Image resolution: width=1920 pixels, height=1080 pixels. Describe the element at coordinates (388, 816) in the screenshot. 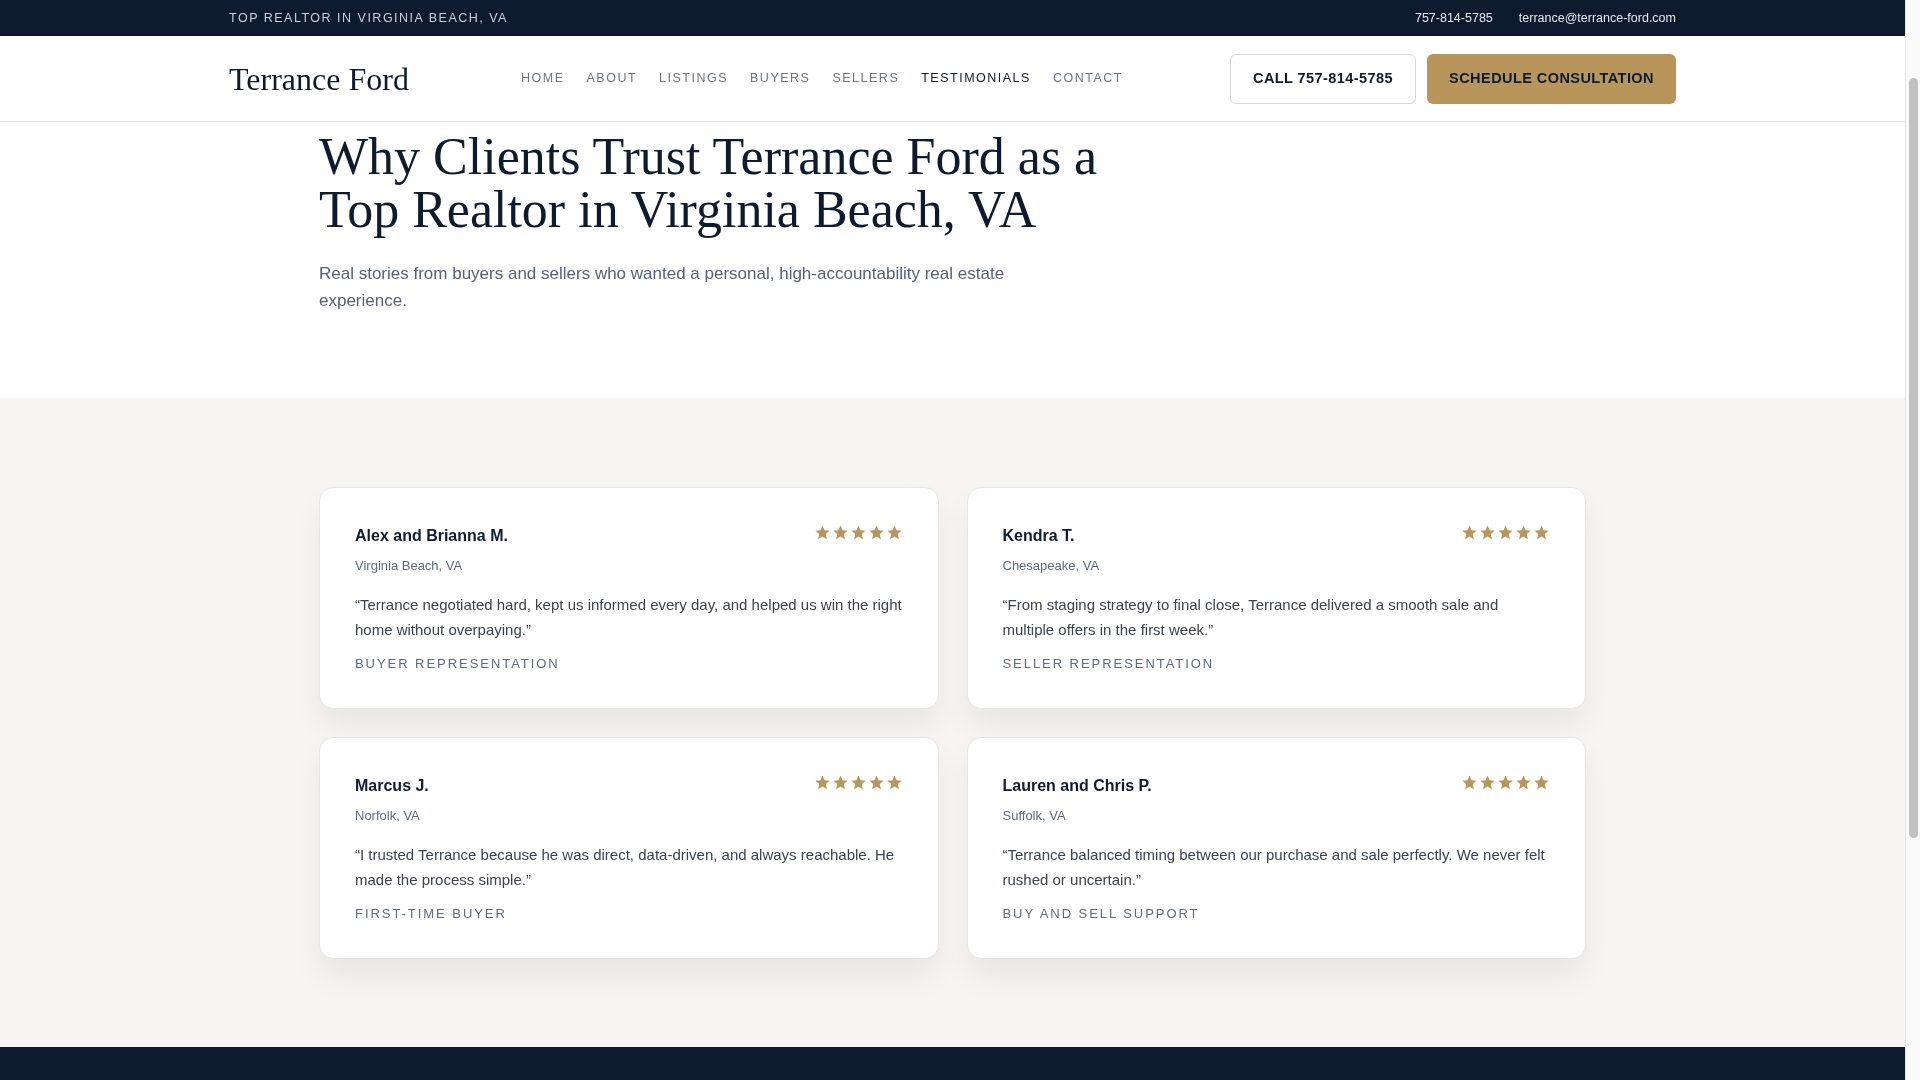

I see `reviewer-location: Norfolk, VA` at that location.